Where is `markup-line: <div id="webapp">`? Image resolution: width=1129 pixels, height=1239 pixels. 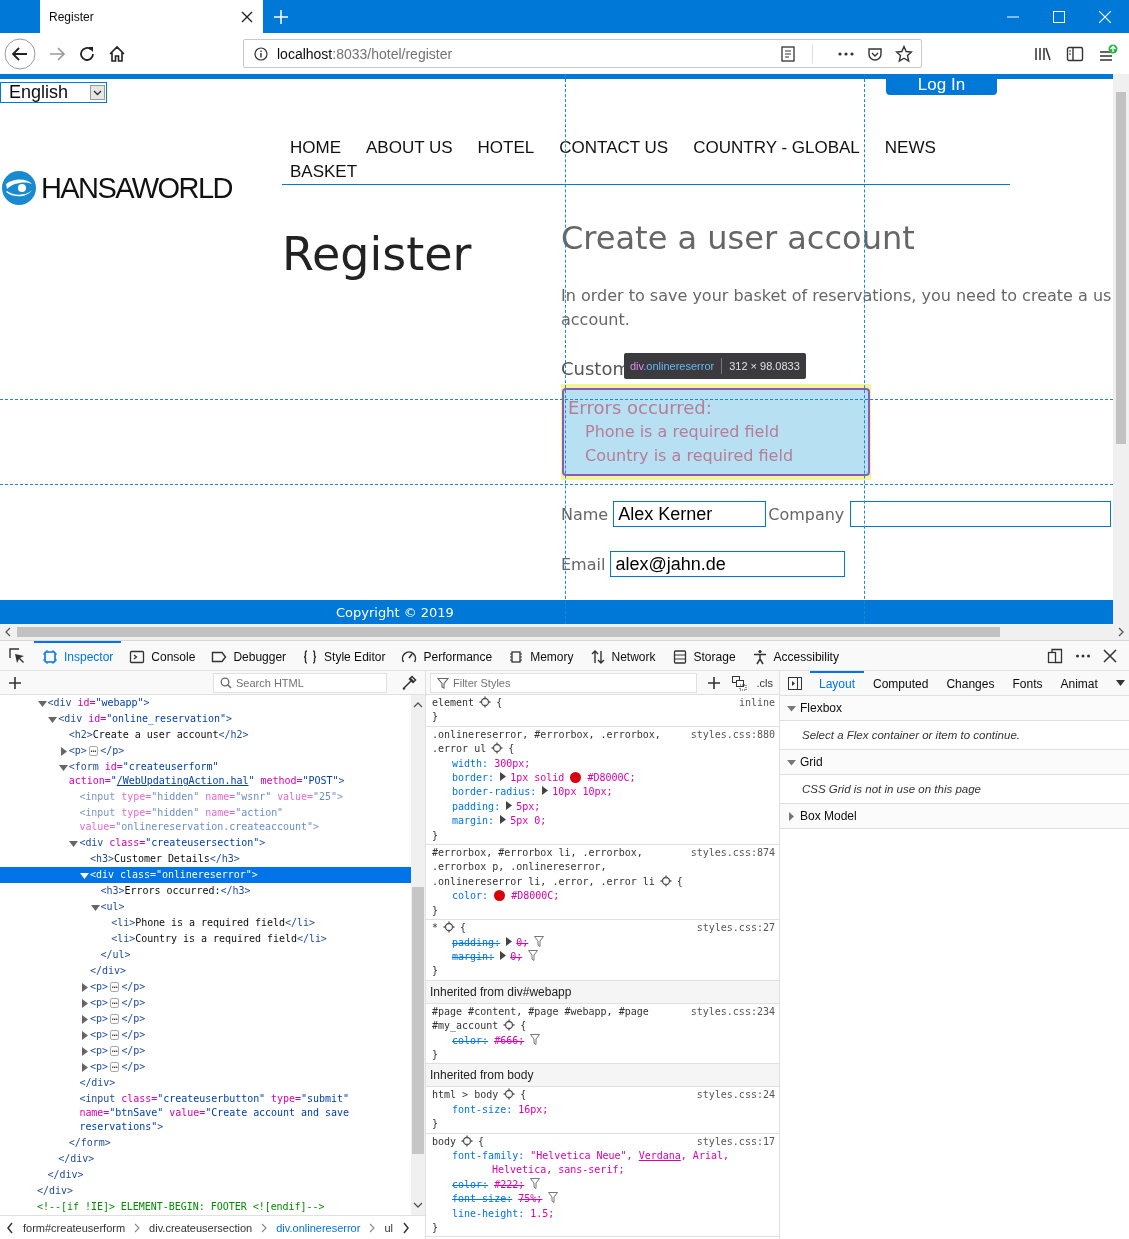
markup-line: <div id="webapp"> is located at coordinates (229, 703).